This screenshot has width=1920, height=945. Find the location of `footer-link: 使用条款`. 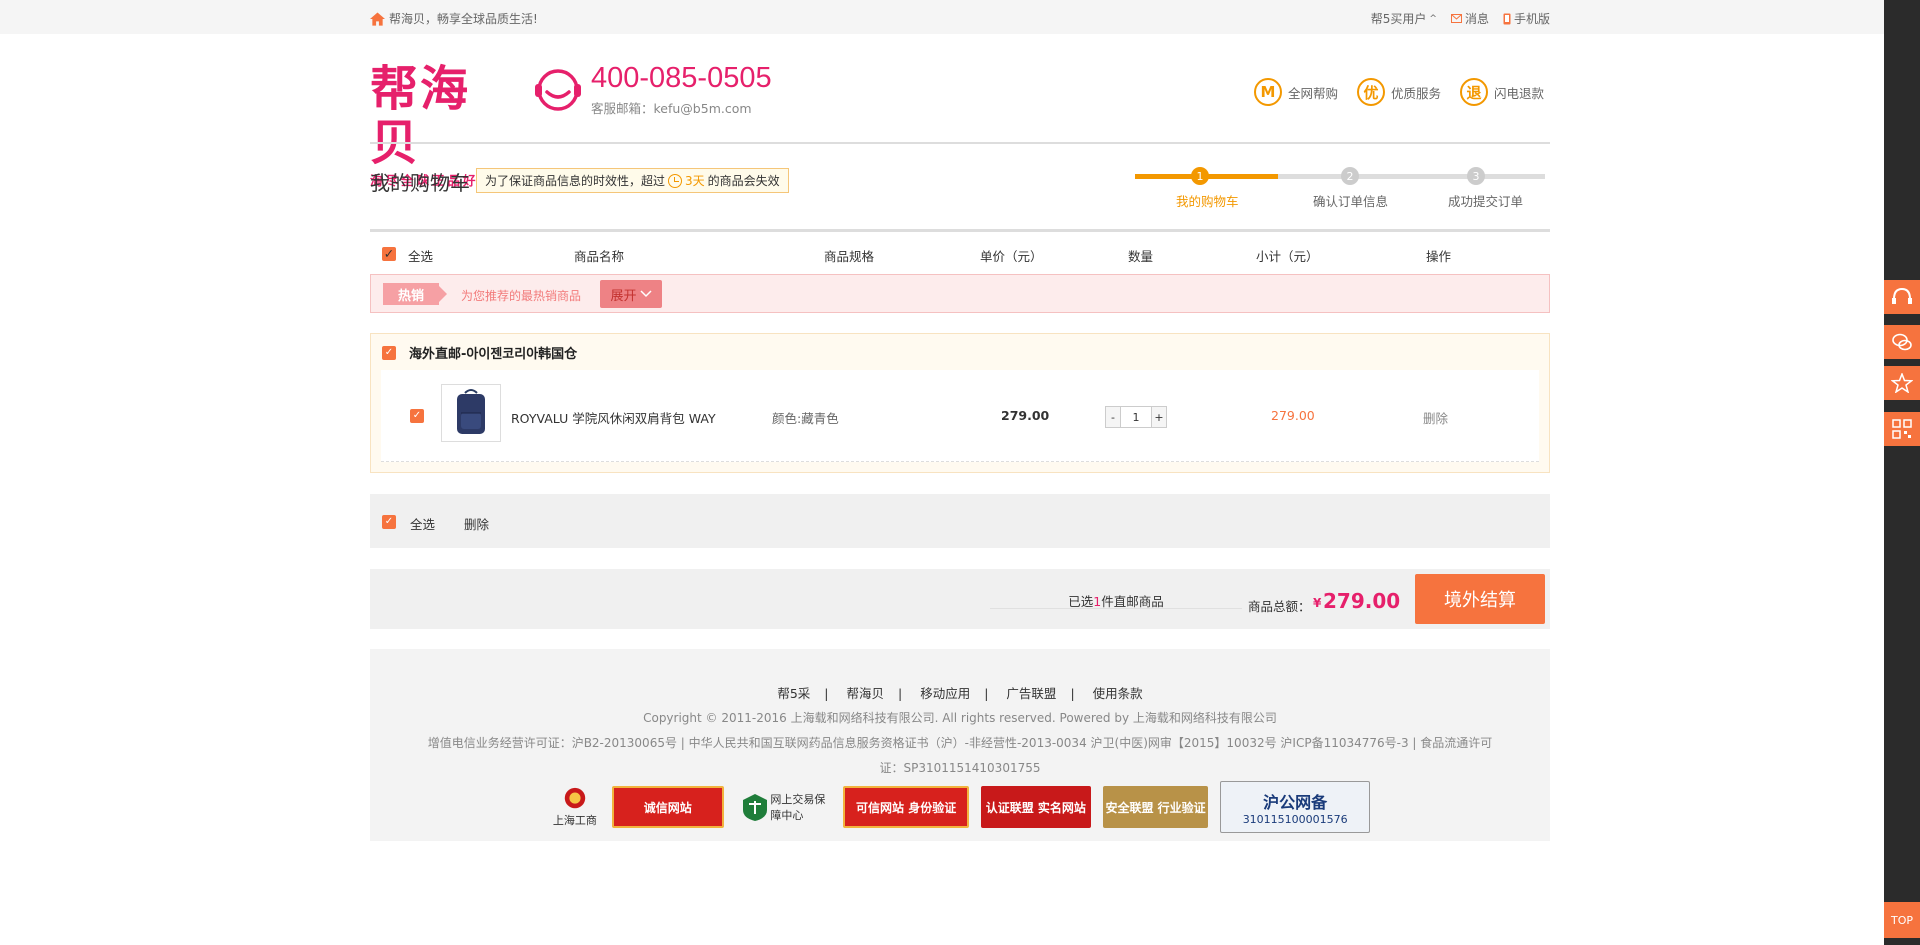

footer-link: 使用条款 is located at coordinates (1118, 693).